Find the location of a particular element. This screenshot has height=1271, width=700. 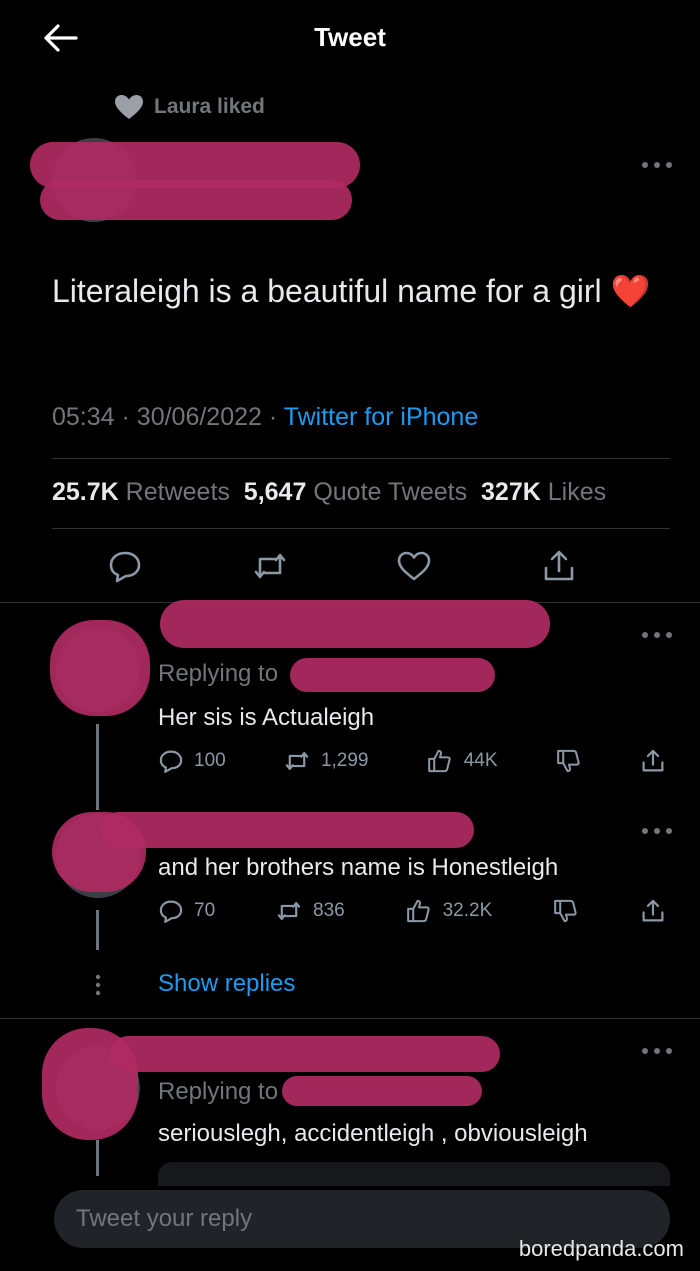

tweet-meta: 05:34 · 30/06/2022 · Twitter for iPhone is located at coordinates (265, 417).